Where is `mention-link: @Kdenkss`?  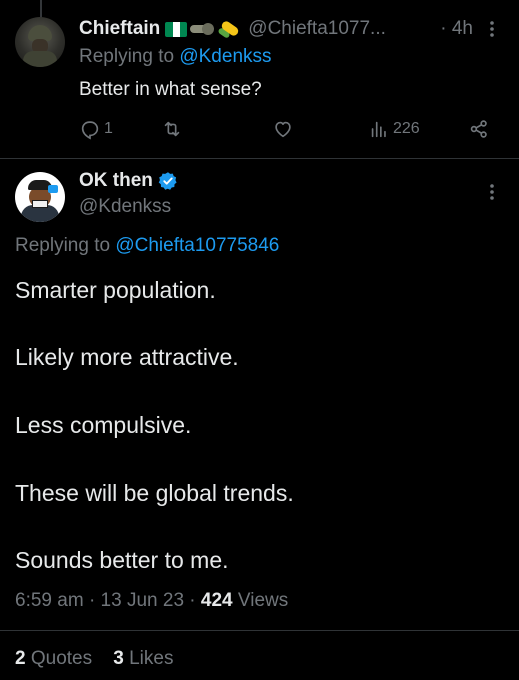
mention-link: @Kdenkss is located at coordinates (225, 56).